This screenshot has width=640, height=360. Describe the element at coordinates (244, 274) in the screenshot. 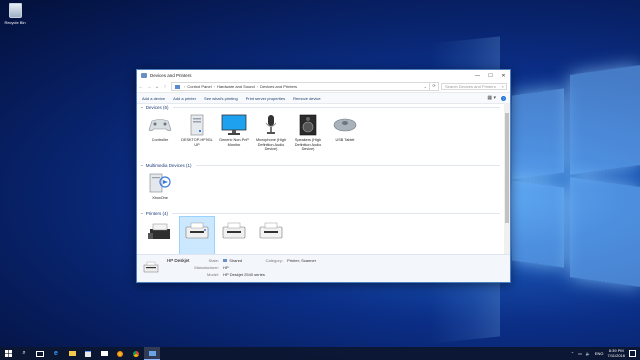

I see `model-value: HP Deskjet 2540 series` at that location.